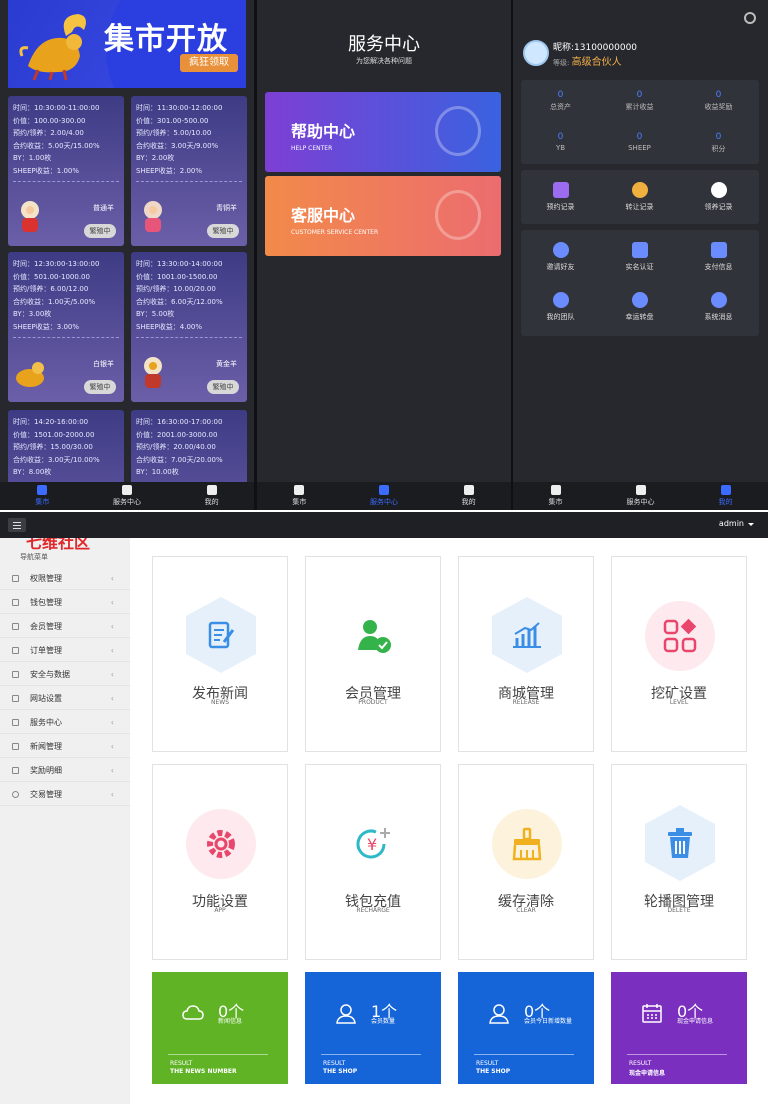 The width and height of the screenshot is (768, 1104). What do you see at coordinates (458, 131) in the screenshot?
I see `lightbulb-icon` at bounding box center [458, 131].